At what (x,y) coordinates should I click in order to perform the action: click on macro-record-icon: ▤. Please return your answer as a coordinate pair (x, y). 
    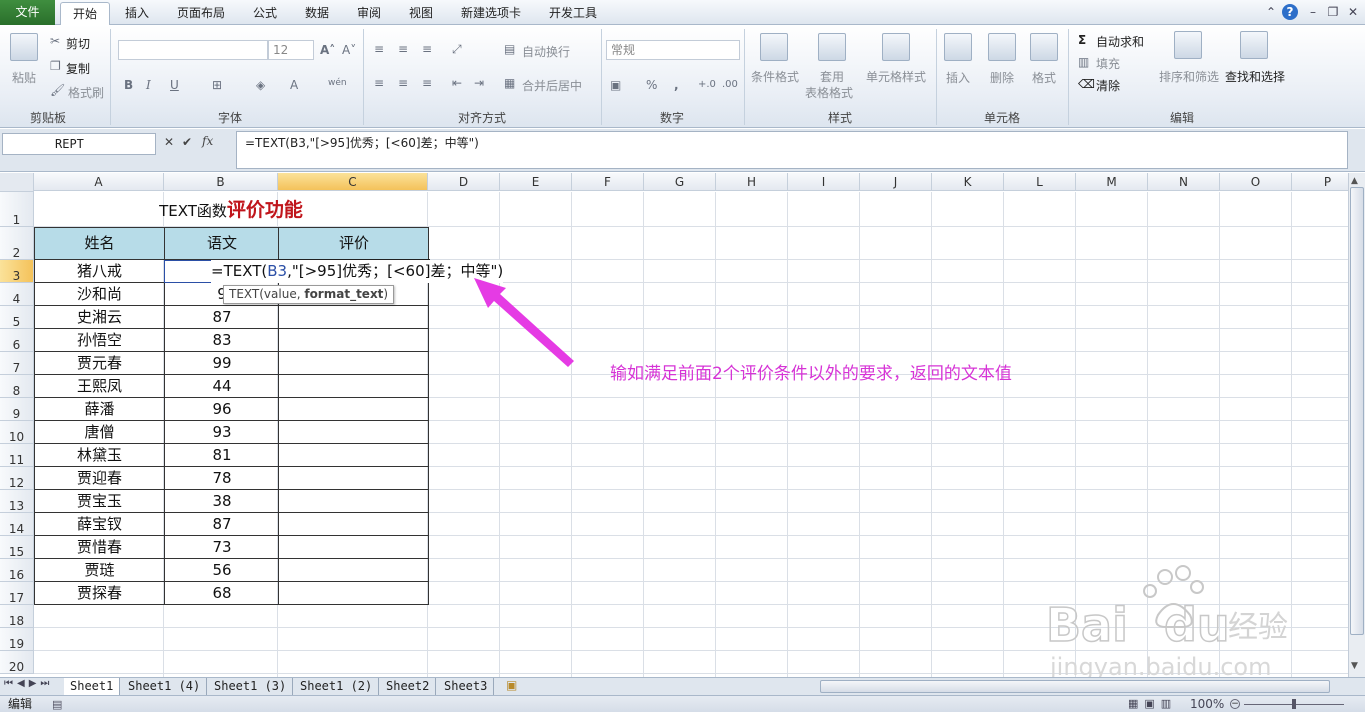
    Looking at the image, I should click on (57, 705).